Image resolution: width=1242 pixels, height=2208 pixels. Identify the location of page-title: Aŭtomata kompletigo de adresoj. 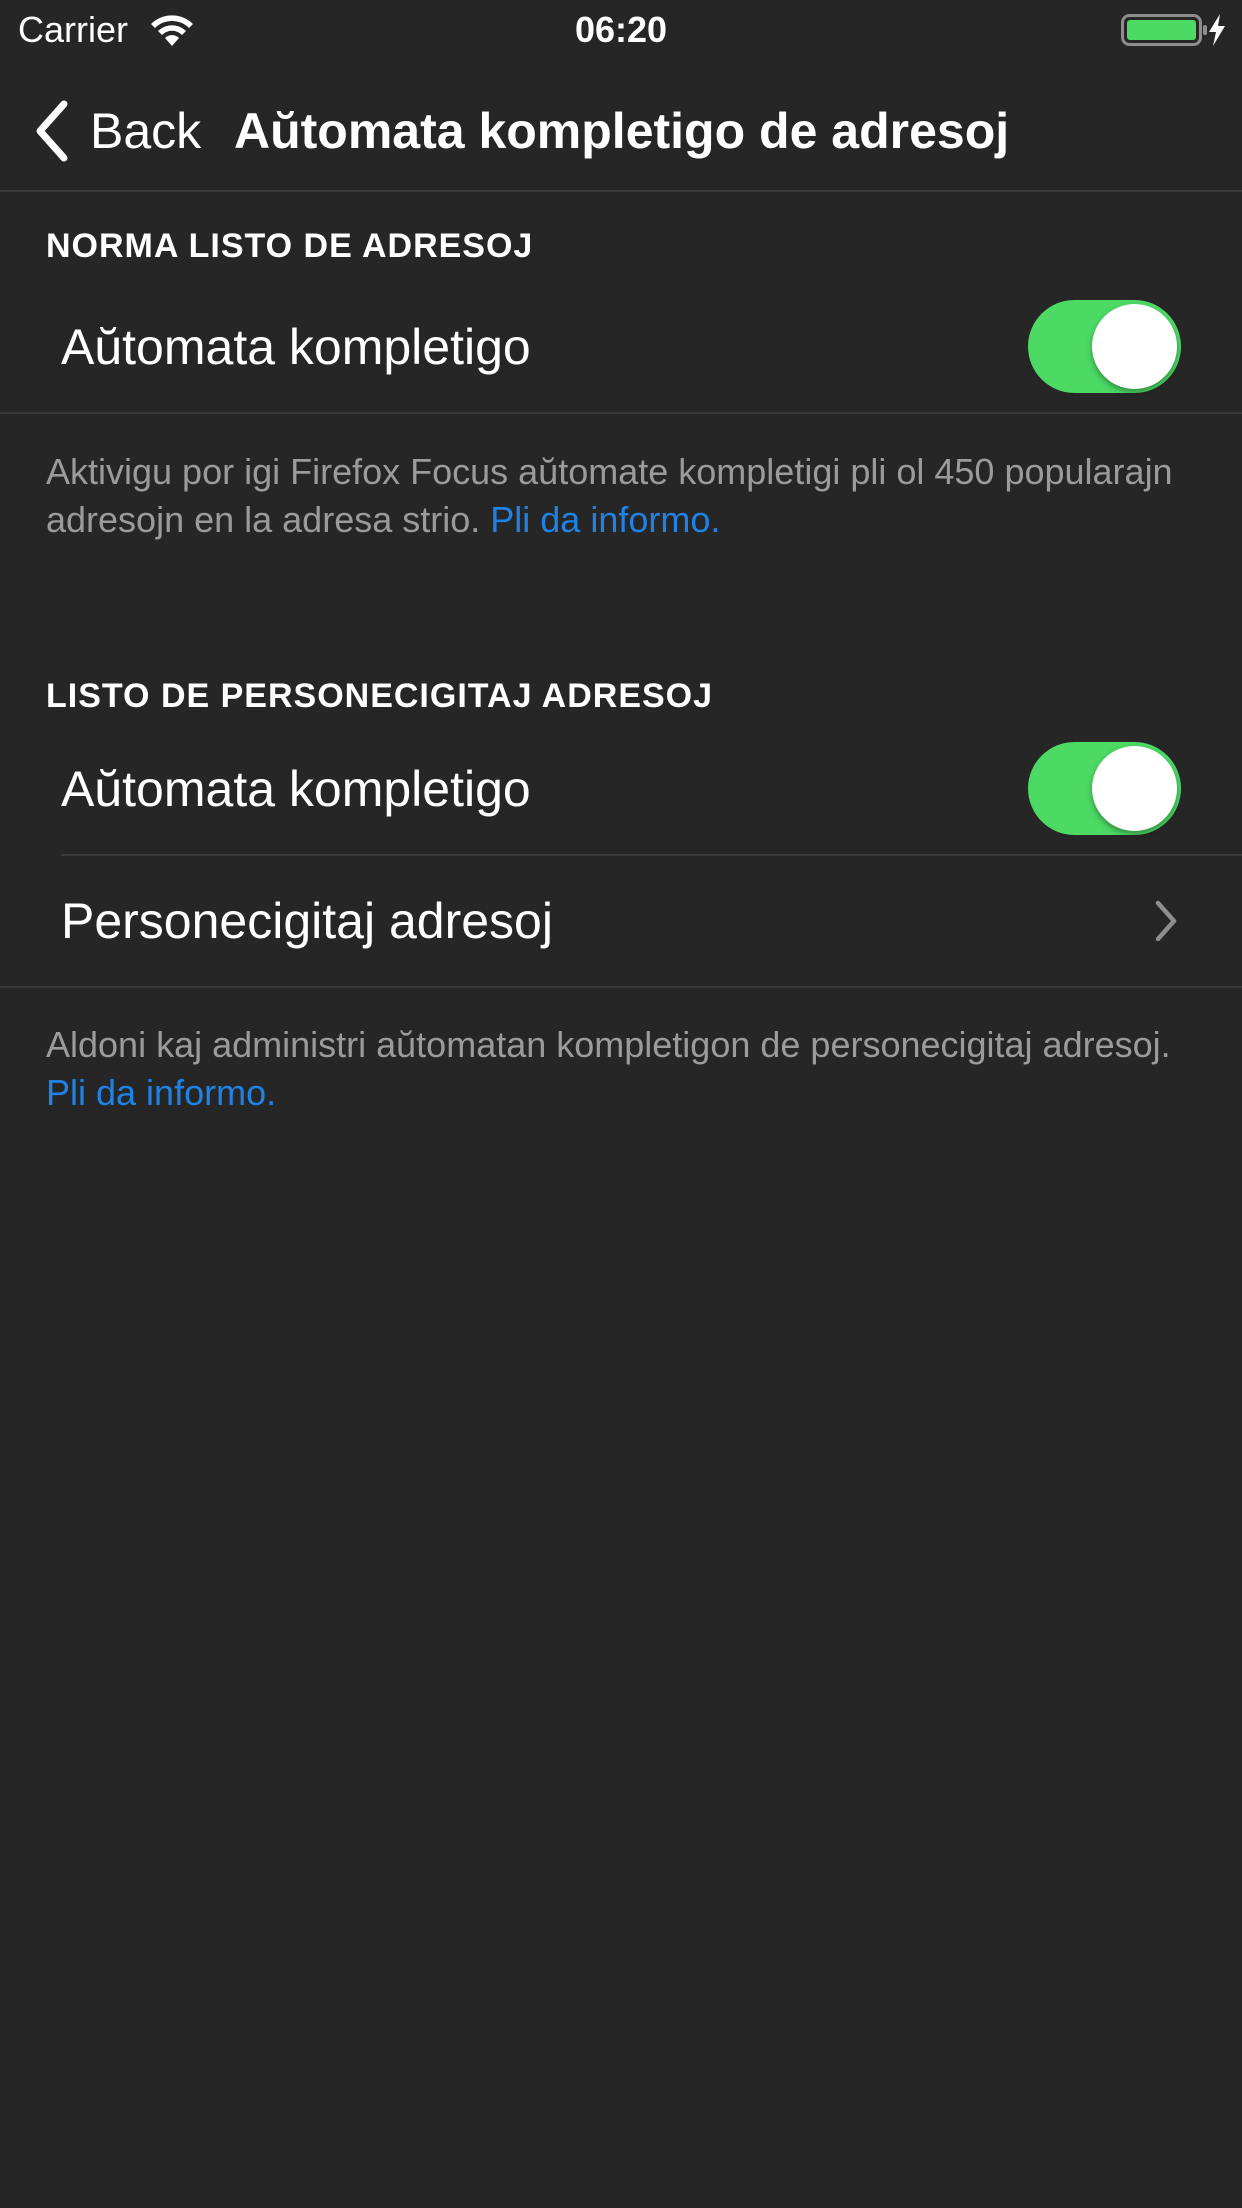
(622, 131).